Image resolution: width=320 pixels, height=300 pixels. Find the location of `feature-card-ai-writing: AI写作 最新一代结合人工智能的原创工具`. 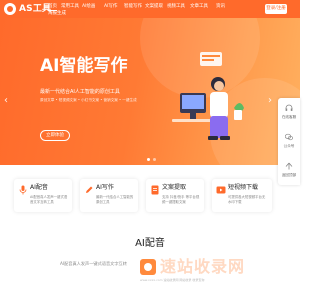

feature-card-ai-writing: AI写作 最新一代结合人工智能的原创工具 is located at coordinates (109, 195).